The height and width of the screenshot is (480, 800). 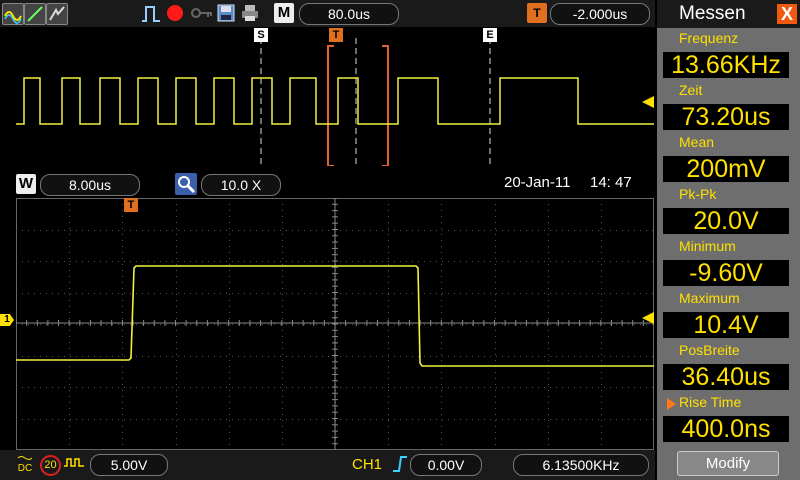 I want to click on channel-wave-icon, so click(x=13, y=14).